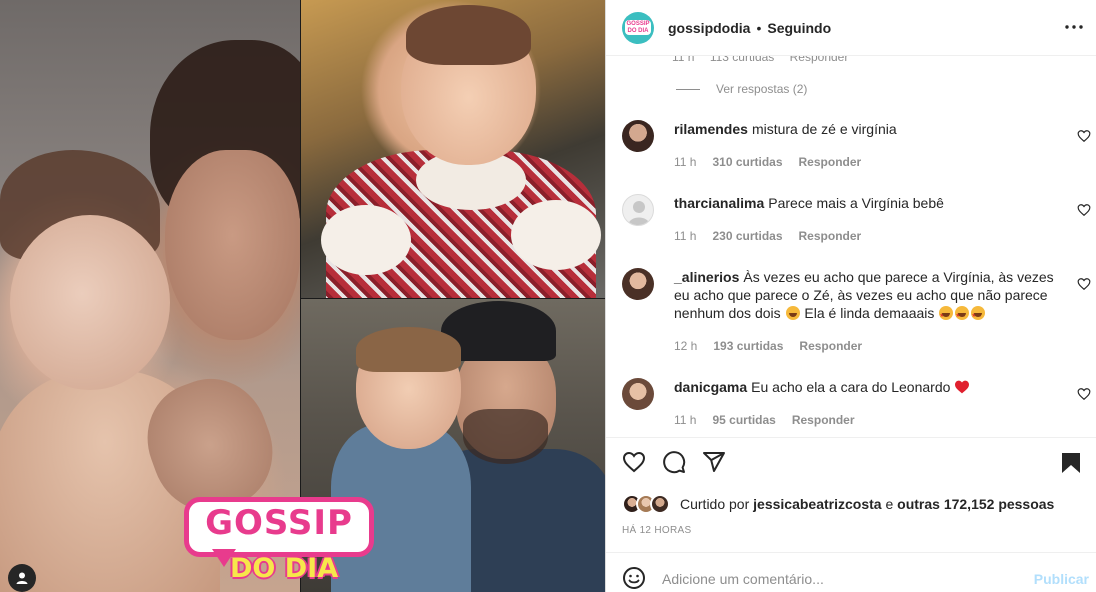 This screenshot has width=1096, height=592. I want to click on red-heart-emoji-icon, so click(962, 387).